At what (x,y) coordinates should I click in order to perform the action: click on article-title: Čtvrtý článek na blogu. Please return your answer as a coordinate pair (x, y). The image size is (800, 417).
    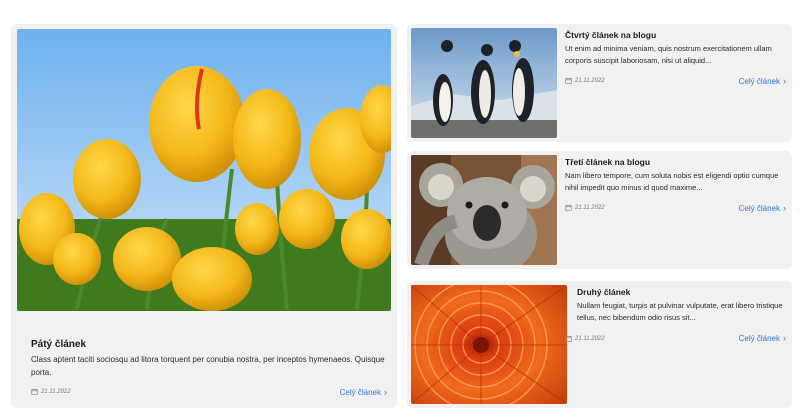
    Looking at the image, I should click on (610, 35).